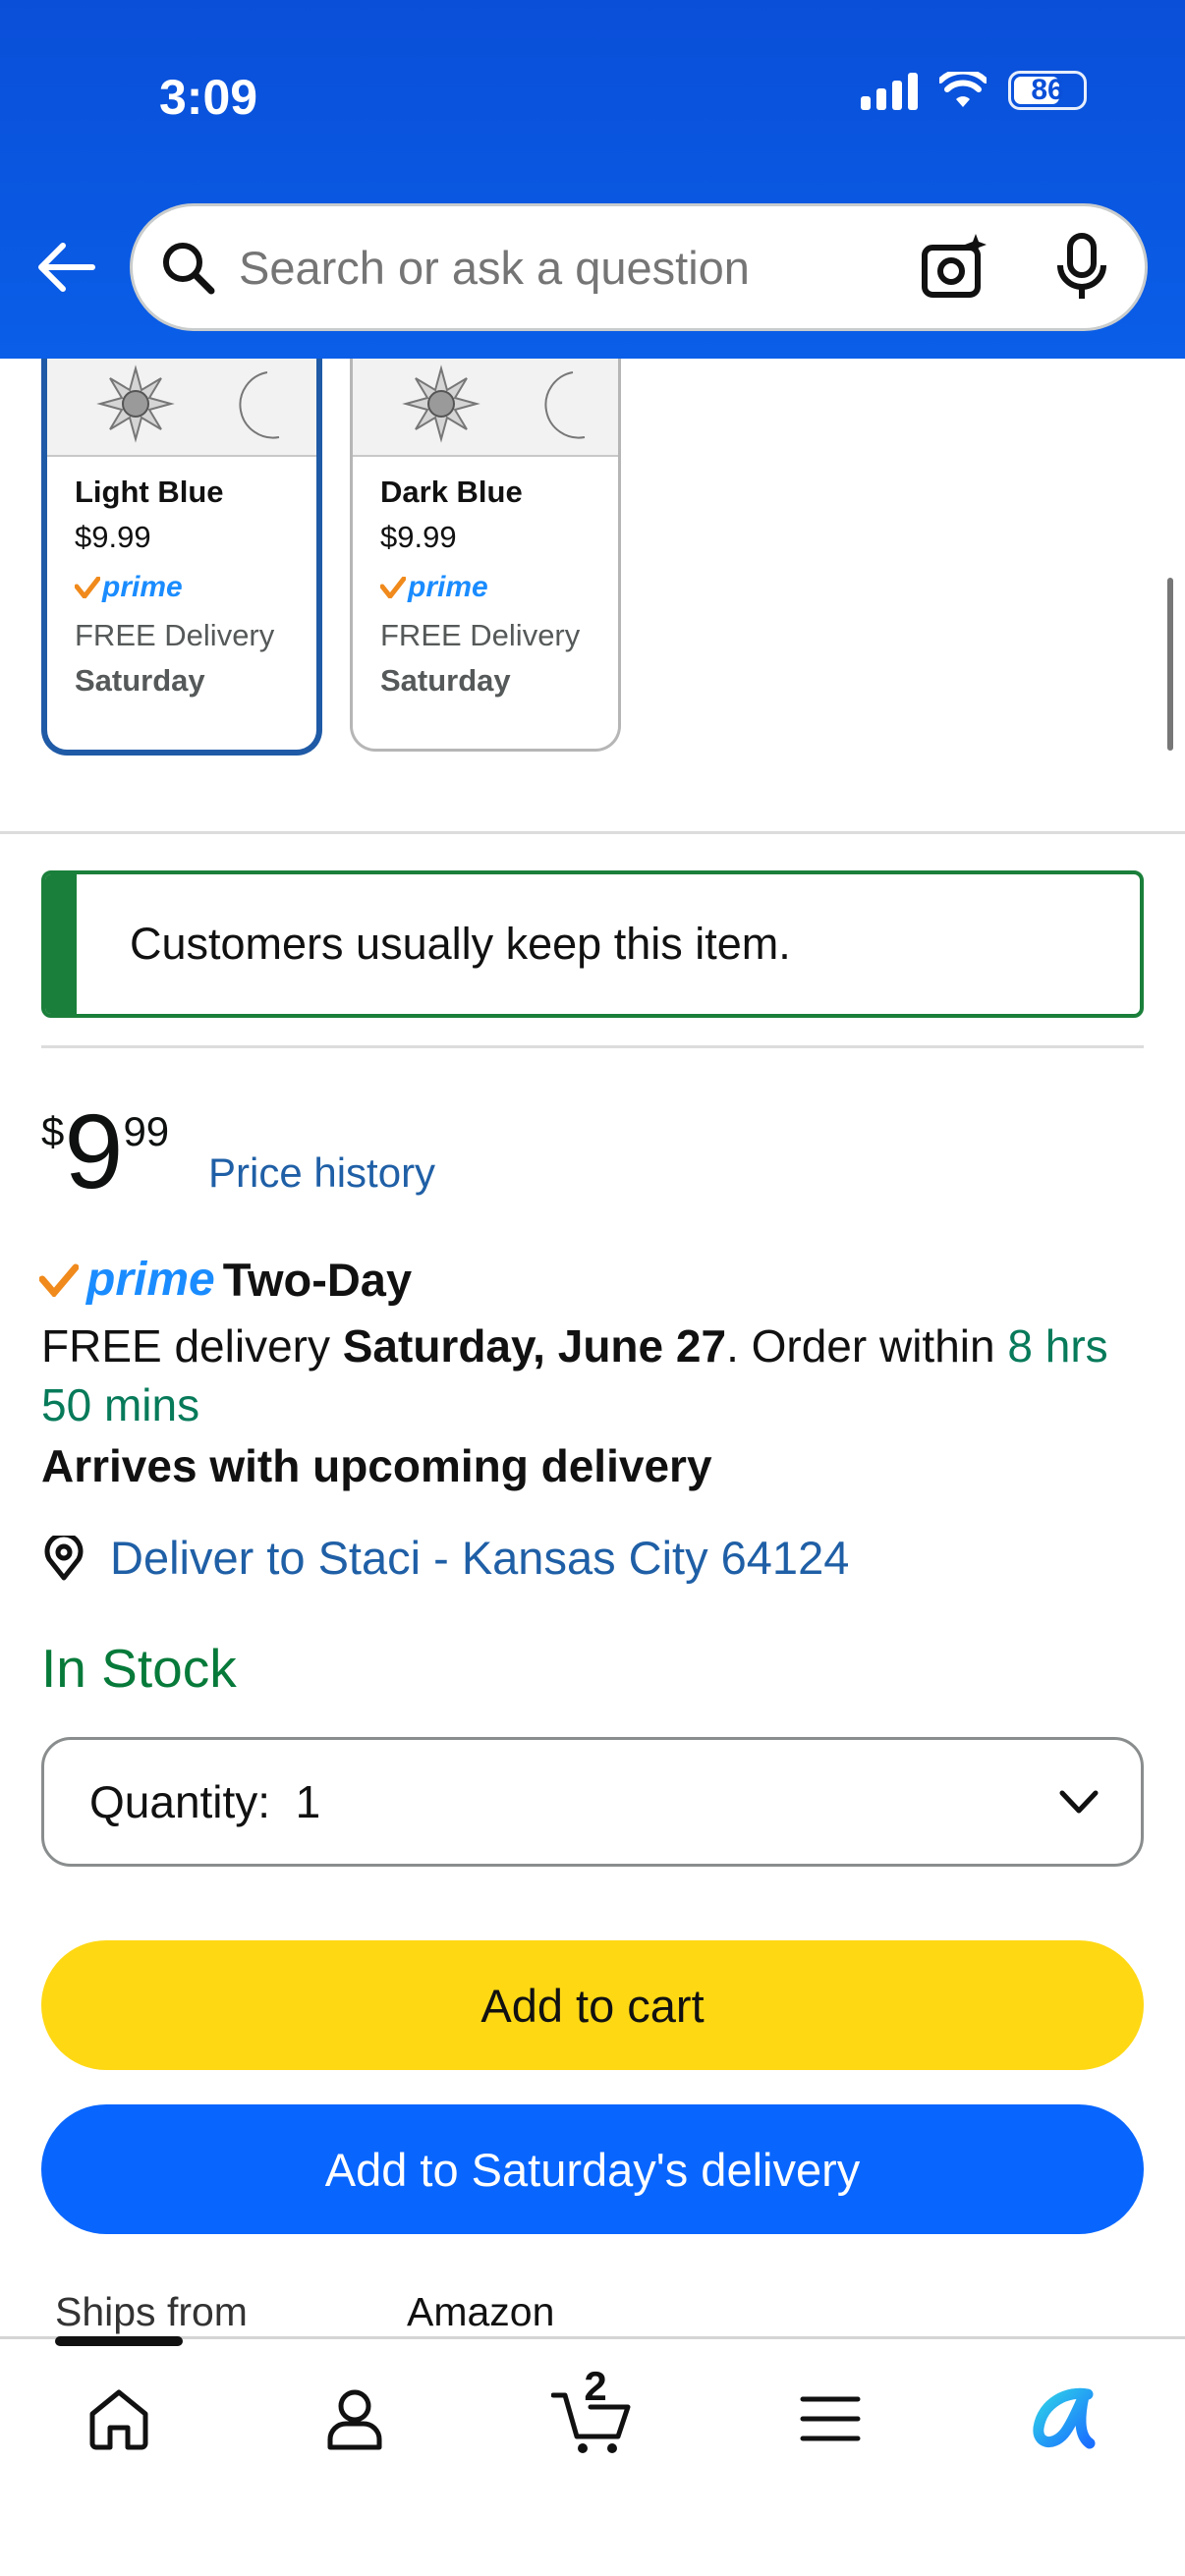  I want to click on add-to-delivery-button: Add to Saturday's delivery, so click(592, 2169).